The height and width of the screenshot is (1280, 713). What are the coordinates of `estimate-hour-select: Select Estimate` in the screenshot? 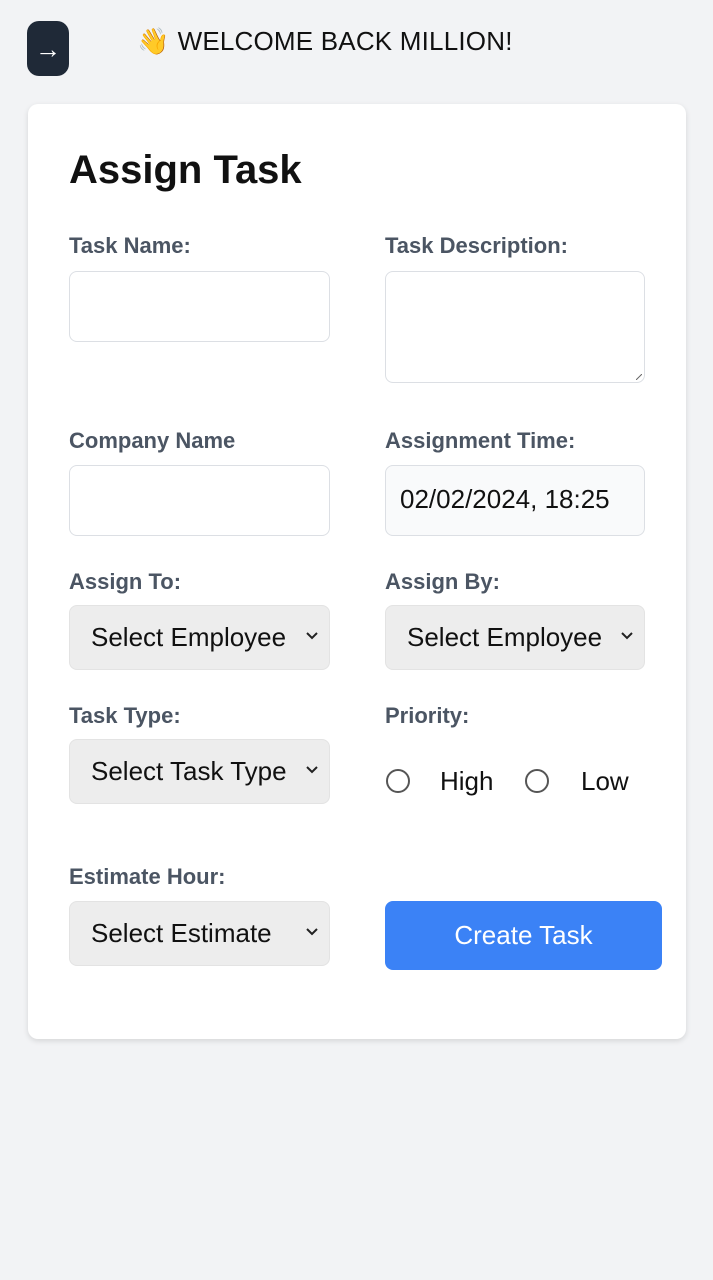 It's located at (199, 933).